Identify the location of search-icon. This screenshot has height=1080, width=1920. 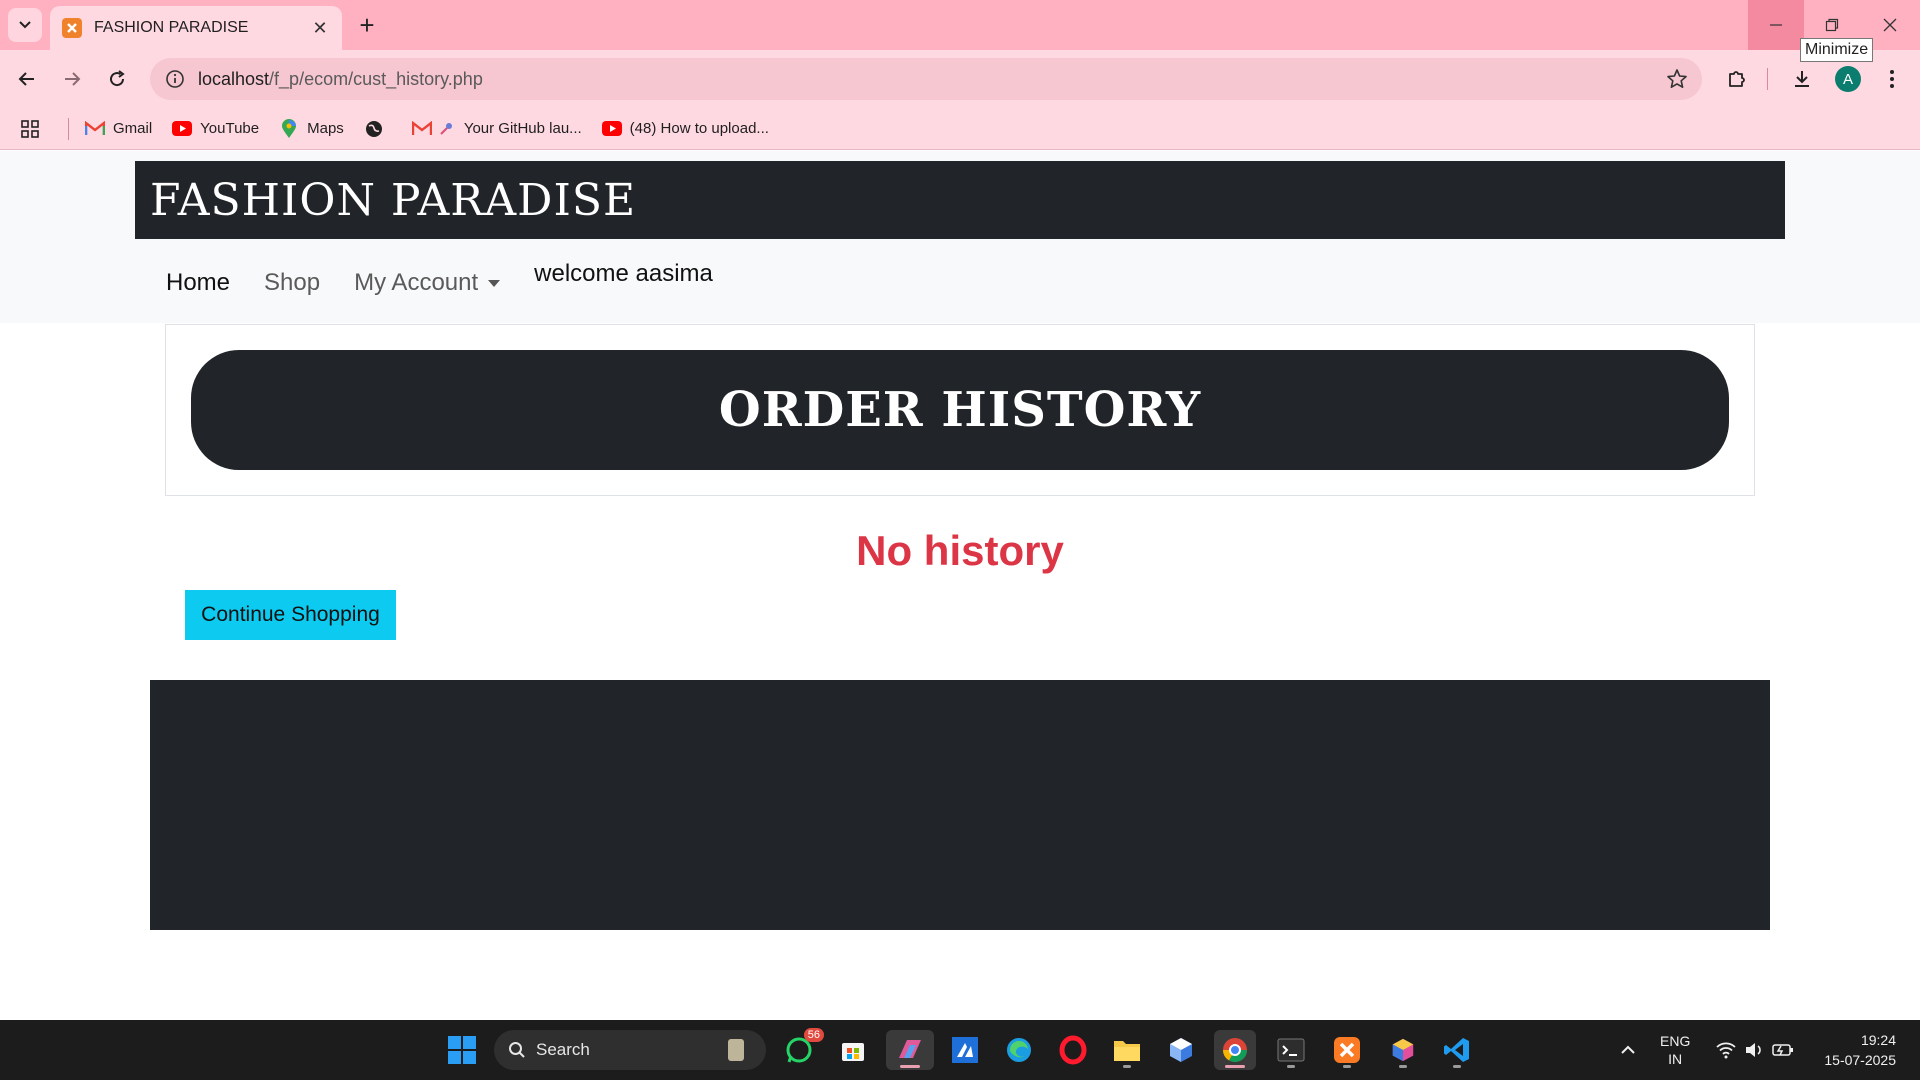
(517, 1050).